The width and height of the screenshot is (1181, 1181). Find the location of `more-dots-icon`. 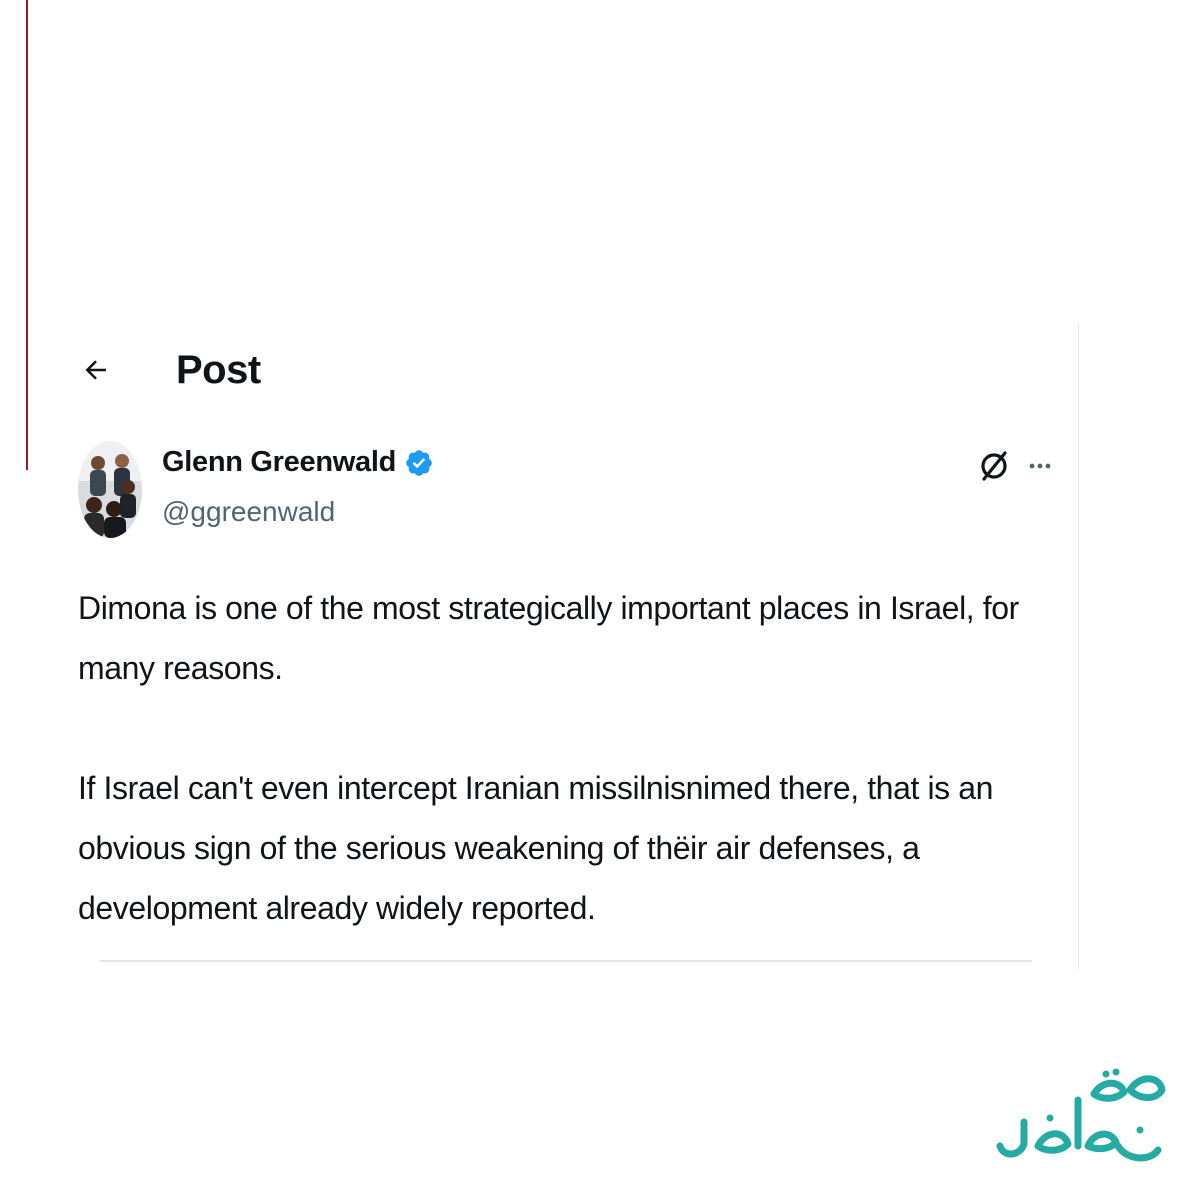

more-dots-icon is located at coordinates (1040, 466).